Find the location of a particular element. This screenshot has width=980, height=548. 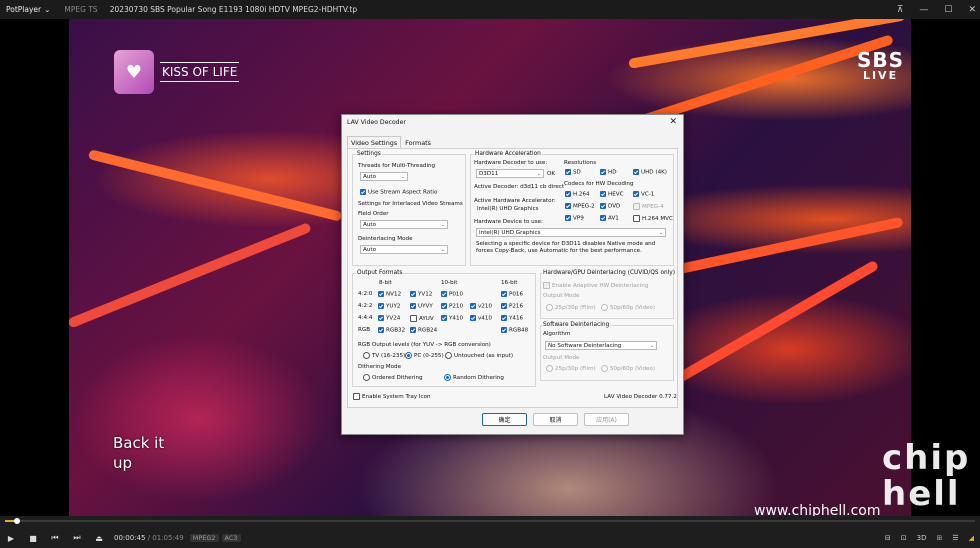

fmt-v210-checkbox: v210 is located at coordinates (481, 306).